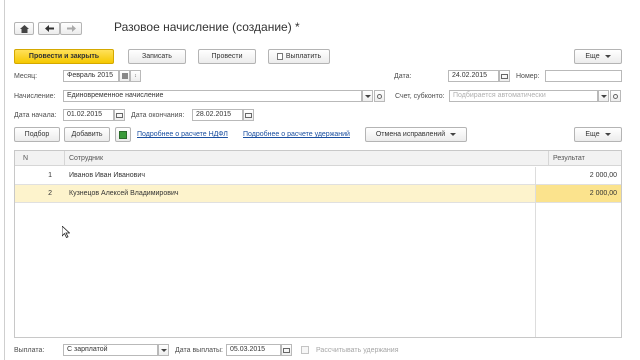 The height and width of the screenshot is (360, 640). I want to click on cancel-corrections-label: Отмена исправлений, so click(410, 134).